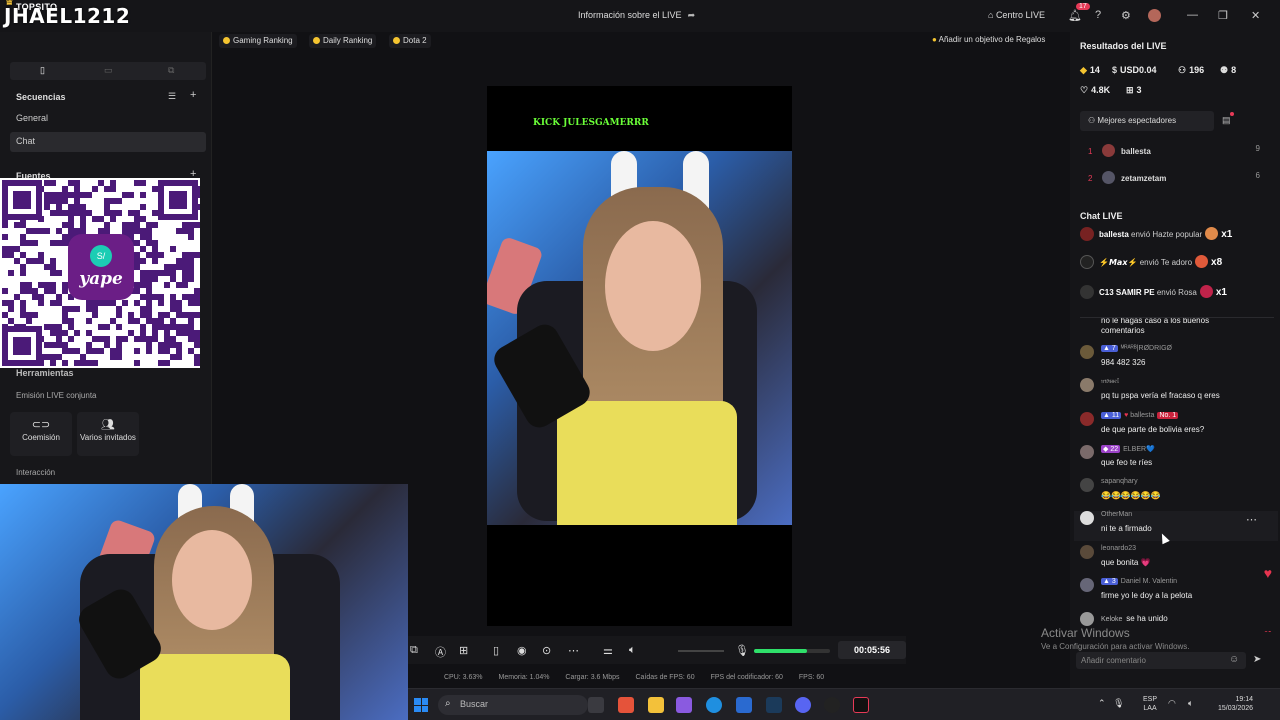  I want to click on phone-icon: ▯, so click(496, 650).